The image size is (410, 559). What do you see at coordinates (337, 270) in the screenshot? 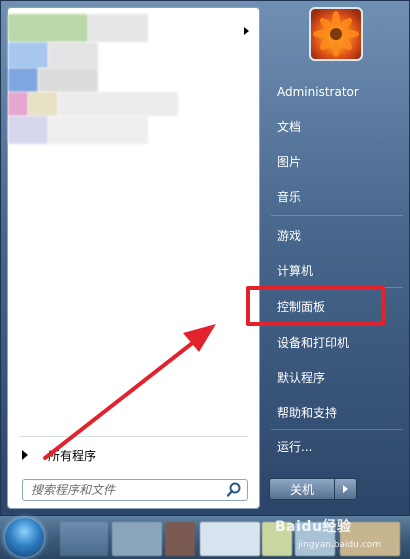
I see `right-item-computer: 计算机` at bounding box center [337, 270].